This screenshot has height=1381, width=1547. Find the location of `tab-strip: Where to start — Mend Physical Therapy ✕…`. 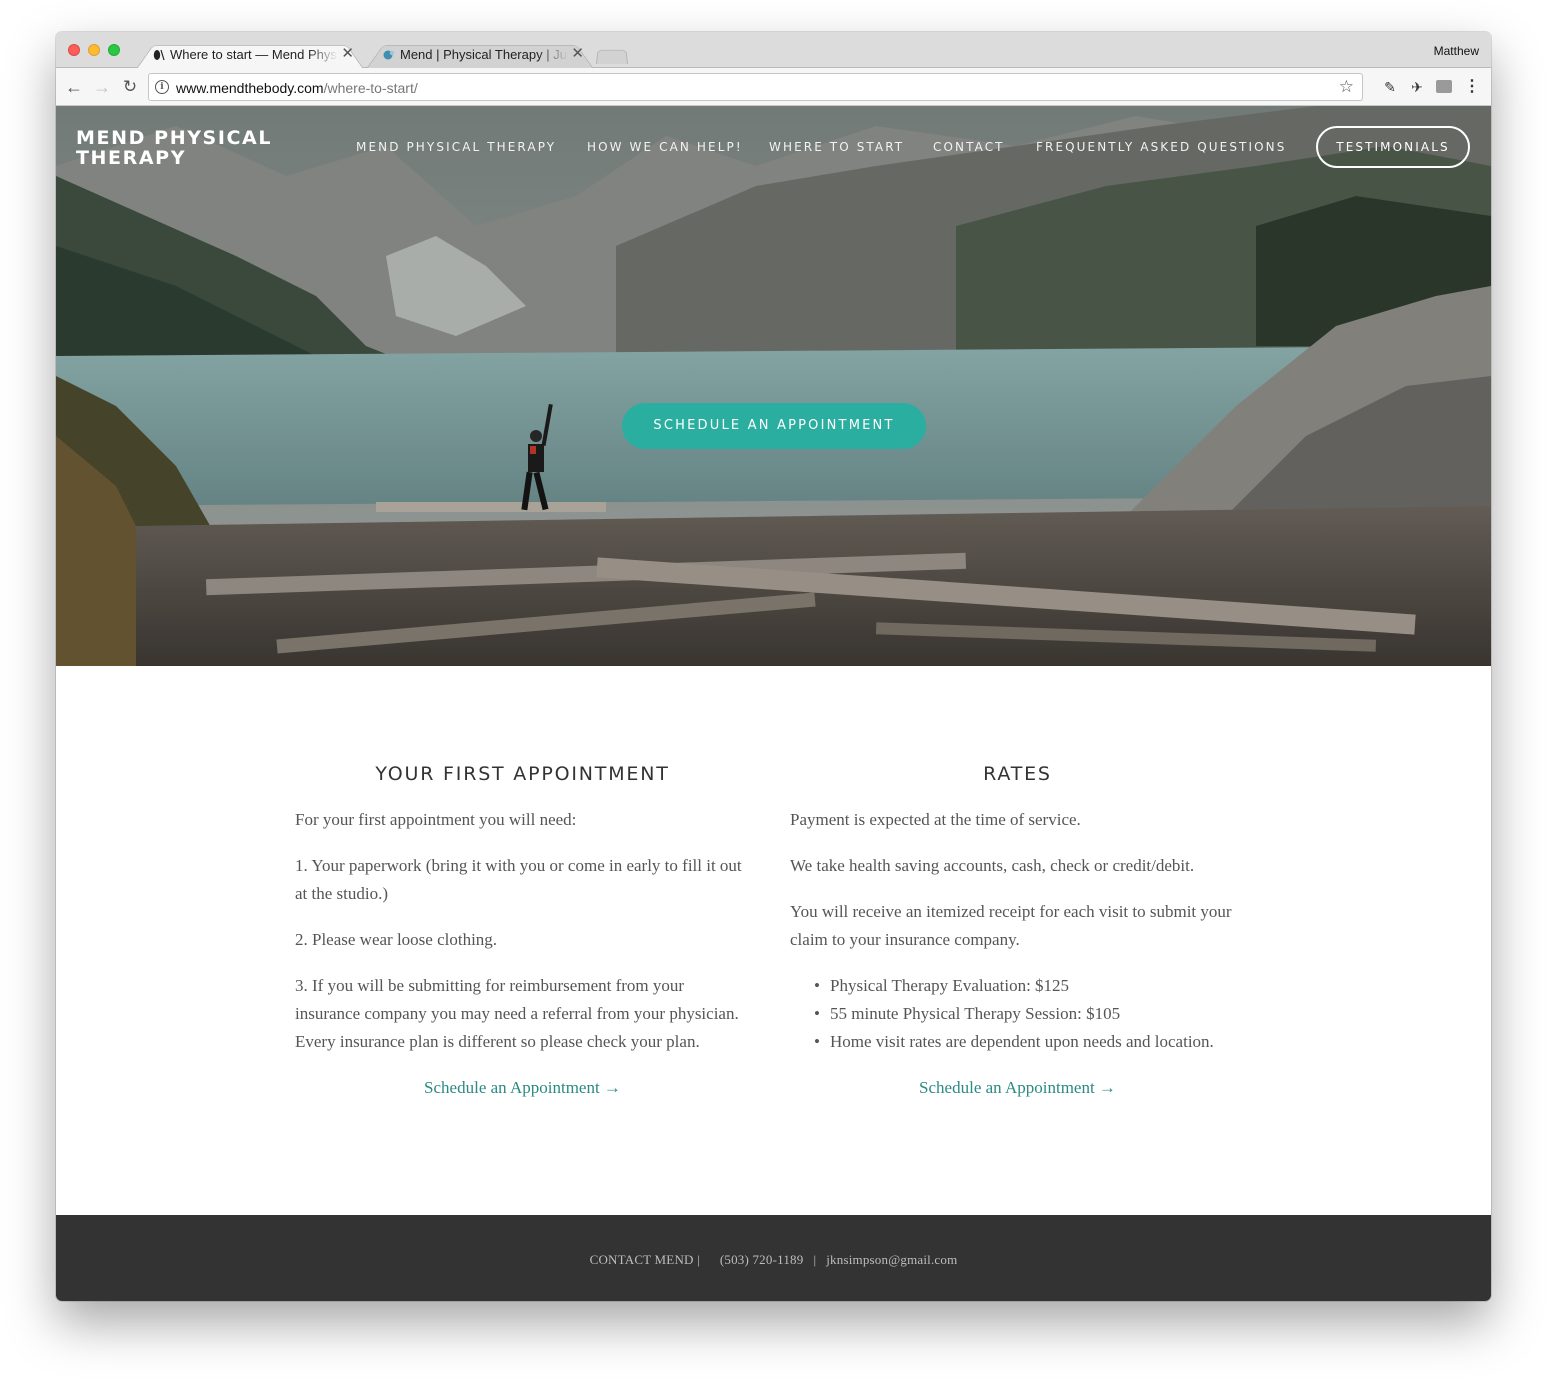

tab-strip: Where to start — Mend Physical Therapy ✕… is located at coordinates (773, 50).